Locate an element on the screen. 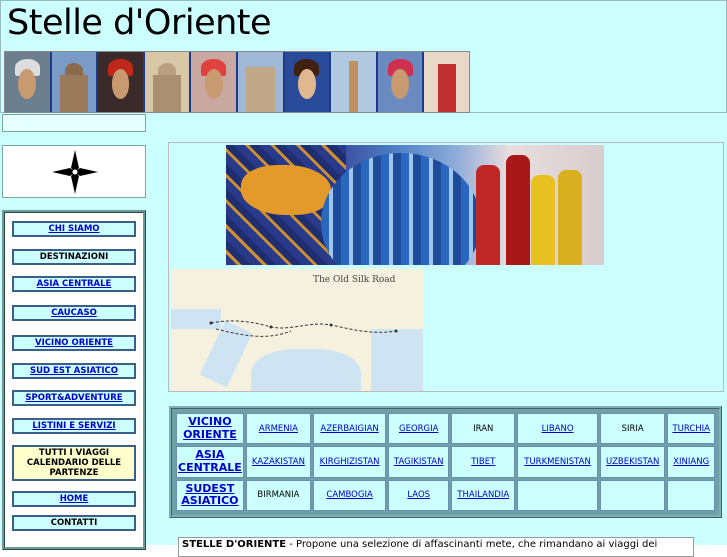 This screenshot has width=727, height=557. country-cell: CAMBOGIA is located at coordinates (350, 495).